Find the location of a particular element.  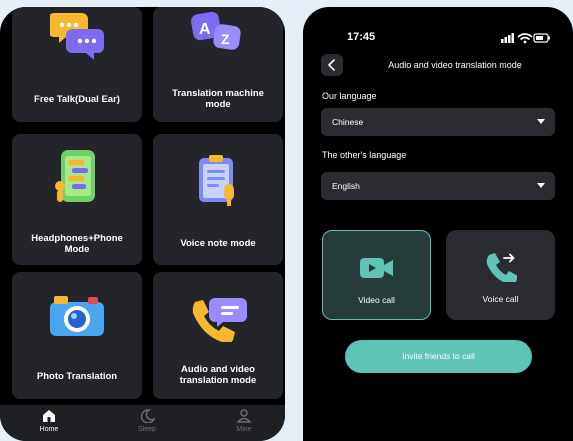

notepad-microphone-icon is located at coordinates (216, 180).